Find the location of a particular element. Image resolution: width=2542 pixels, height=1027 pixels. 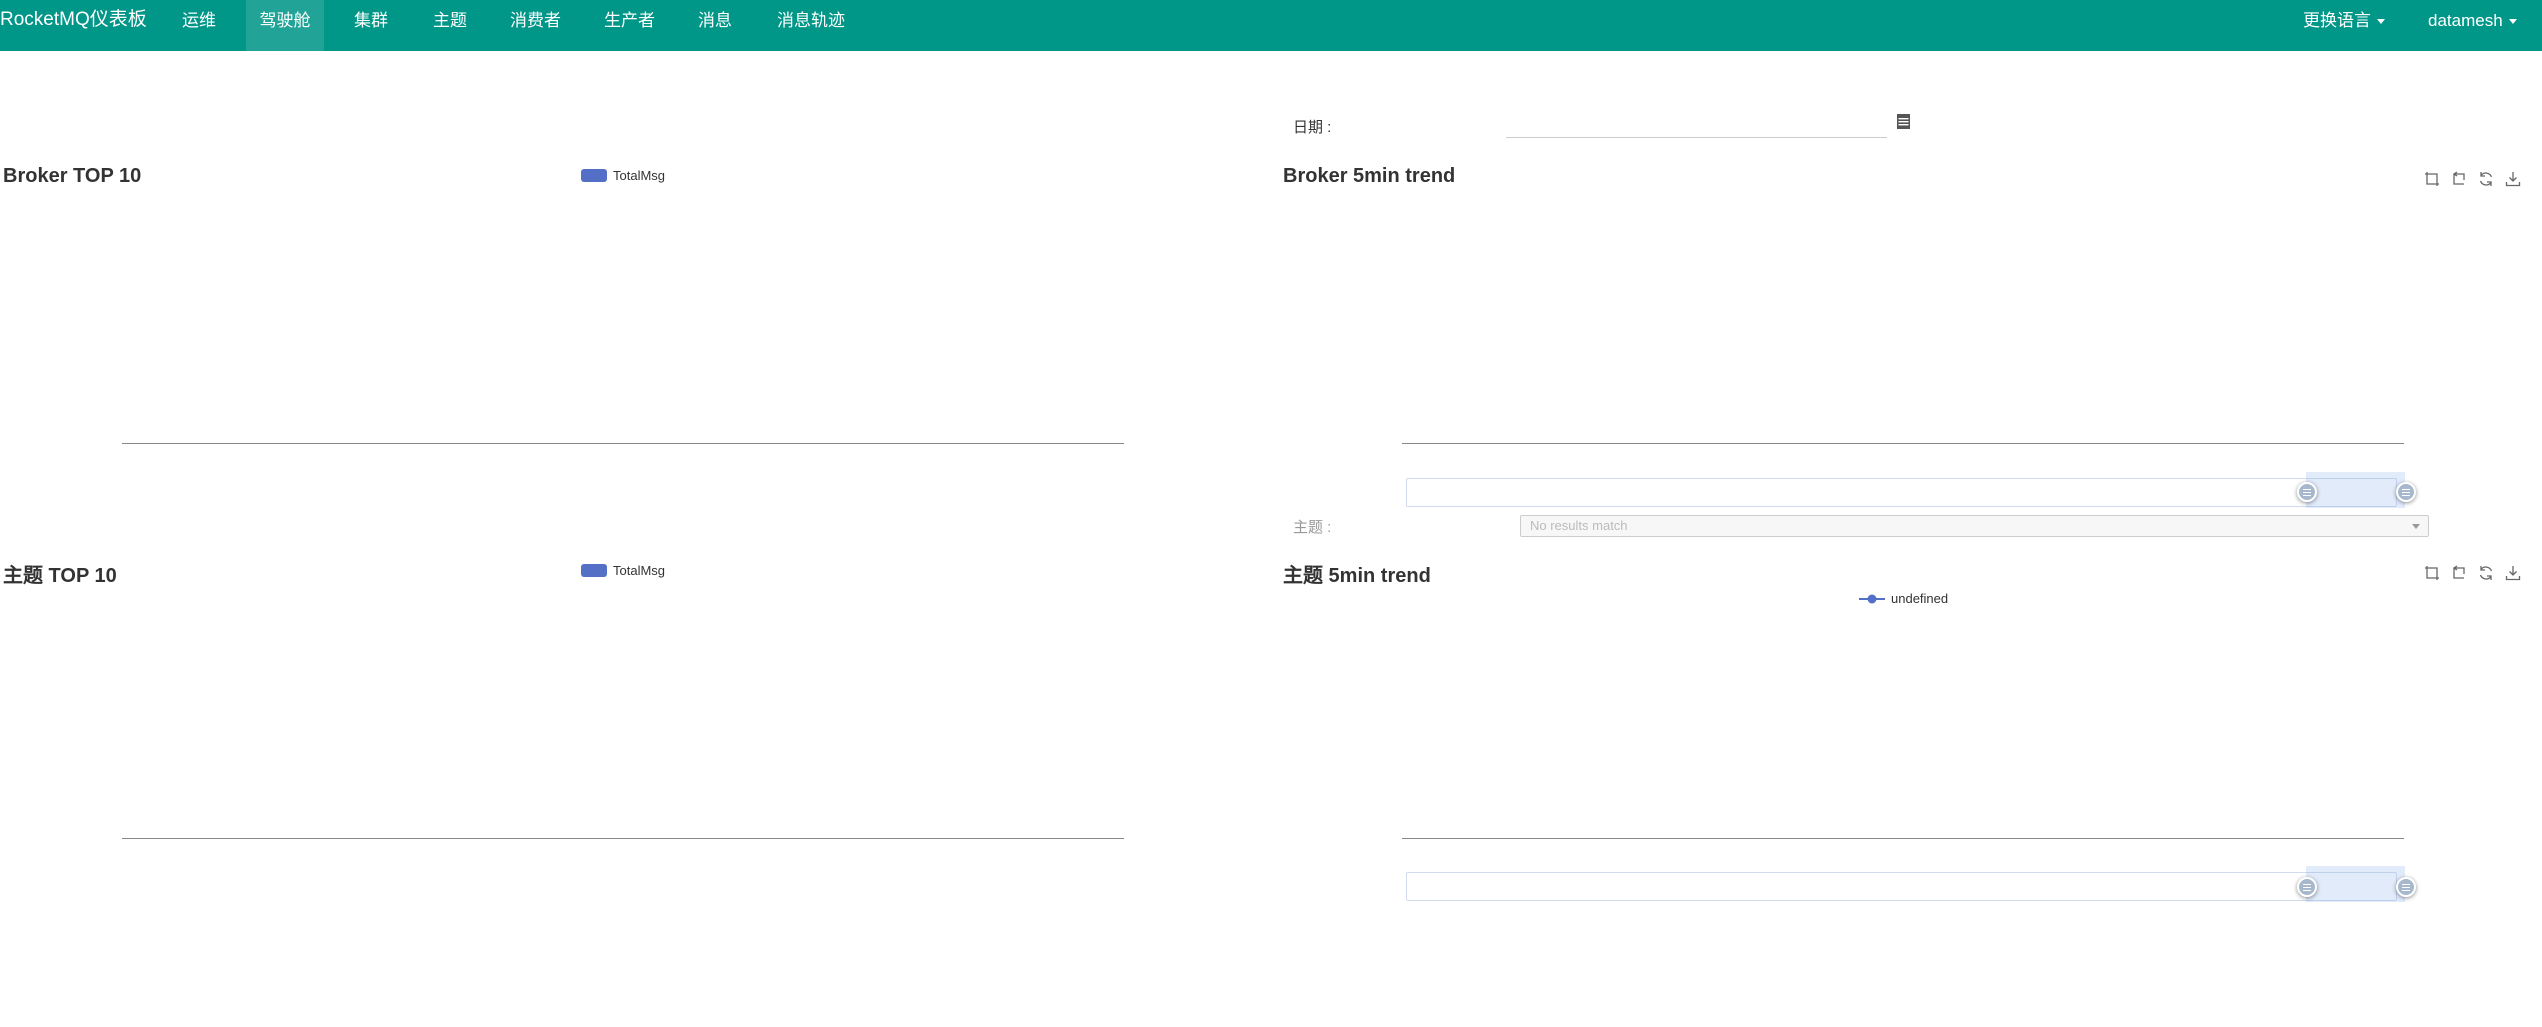

date-input is located at coordinates (1696, 126).